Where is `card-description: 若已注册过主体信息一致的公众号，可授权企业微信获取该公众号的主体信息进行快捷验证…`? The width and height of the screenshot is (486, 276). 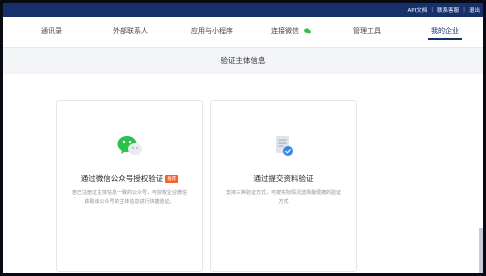
card-description: 若已注册过主体信息一致的公众号，可授权企业微信获取该公众号的主体信息进行快捷验证… is located at coordinates (129, 197).